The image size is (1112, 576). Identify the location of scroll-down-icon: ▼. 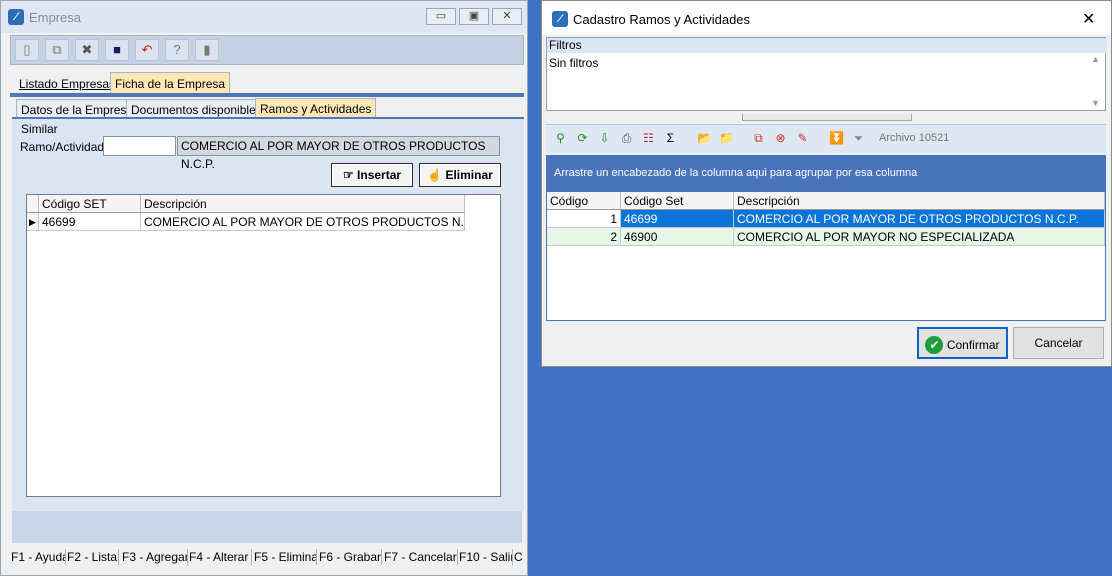
(1095, 103).